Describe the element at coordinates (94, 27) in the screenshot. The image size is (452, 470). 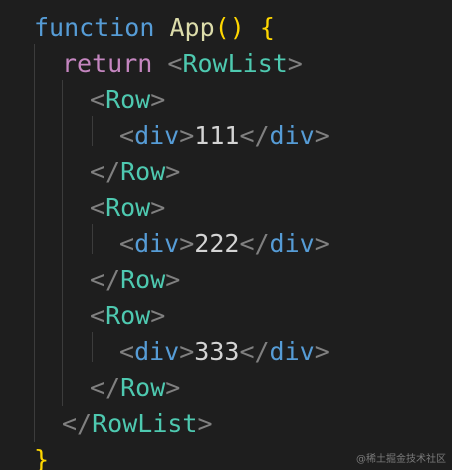
I see `keyword-token: function` at that location.